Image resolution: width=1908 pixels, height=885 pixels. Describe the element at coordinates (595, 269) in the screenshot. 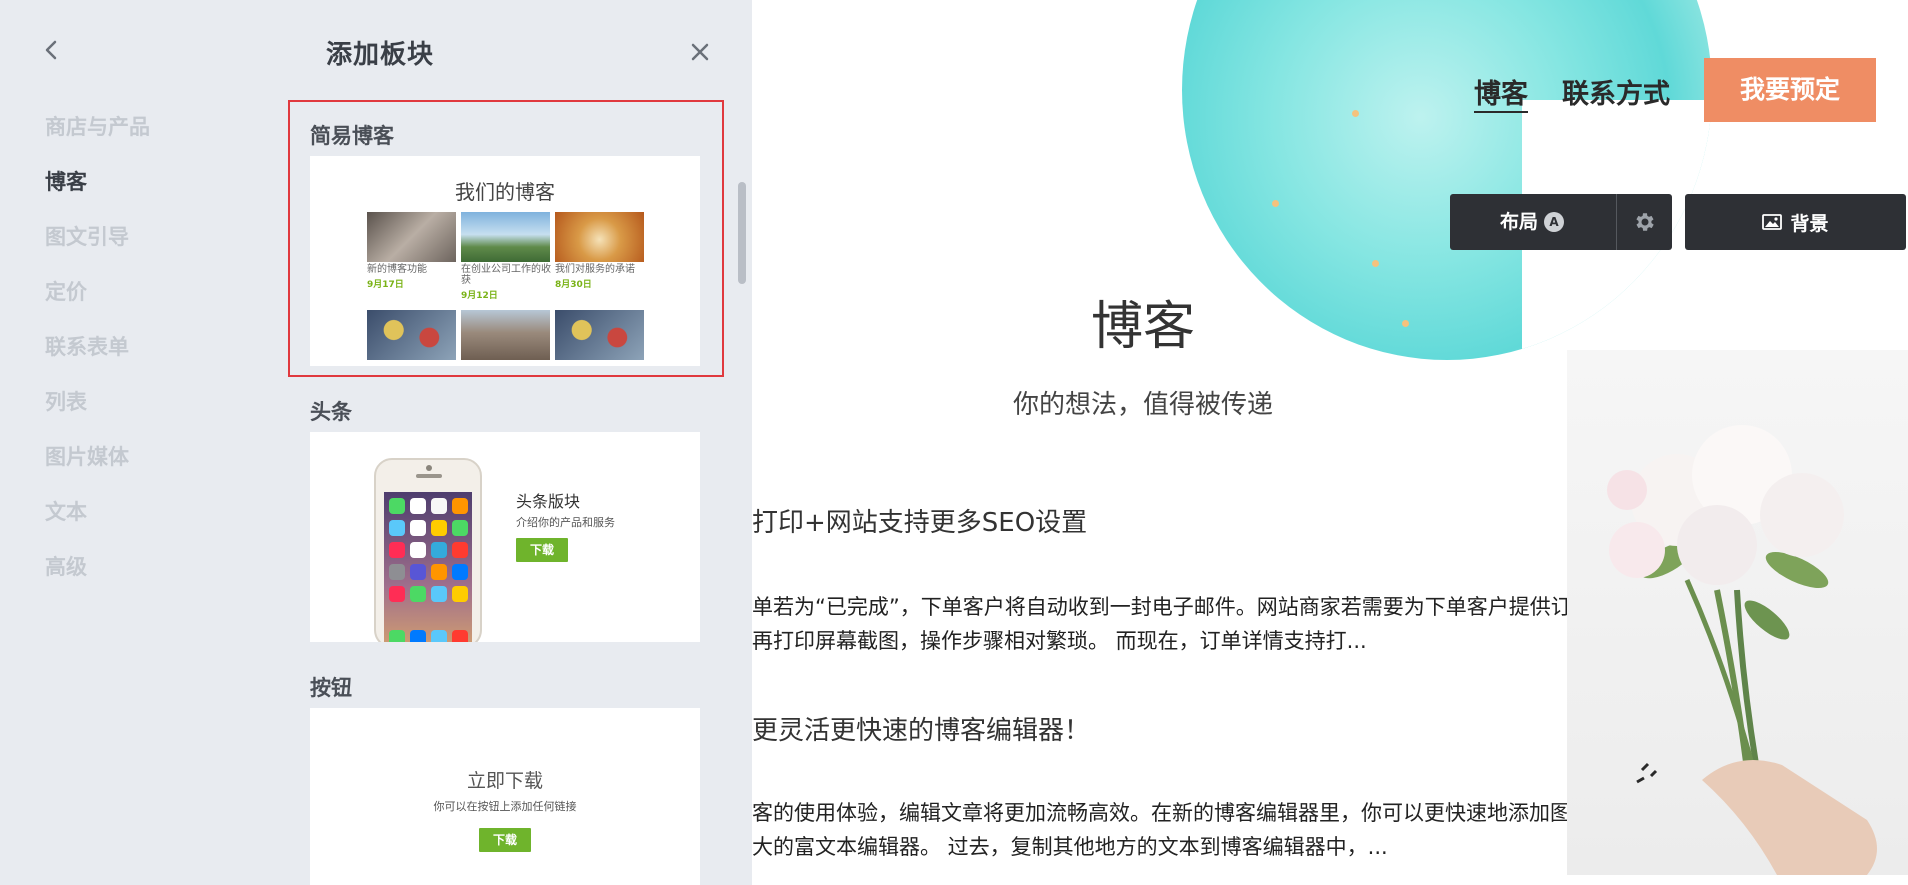

I see `blog-post-caption-3: 我们对服务的承诺` at that location.